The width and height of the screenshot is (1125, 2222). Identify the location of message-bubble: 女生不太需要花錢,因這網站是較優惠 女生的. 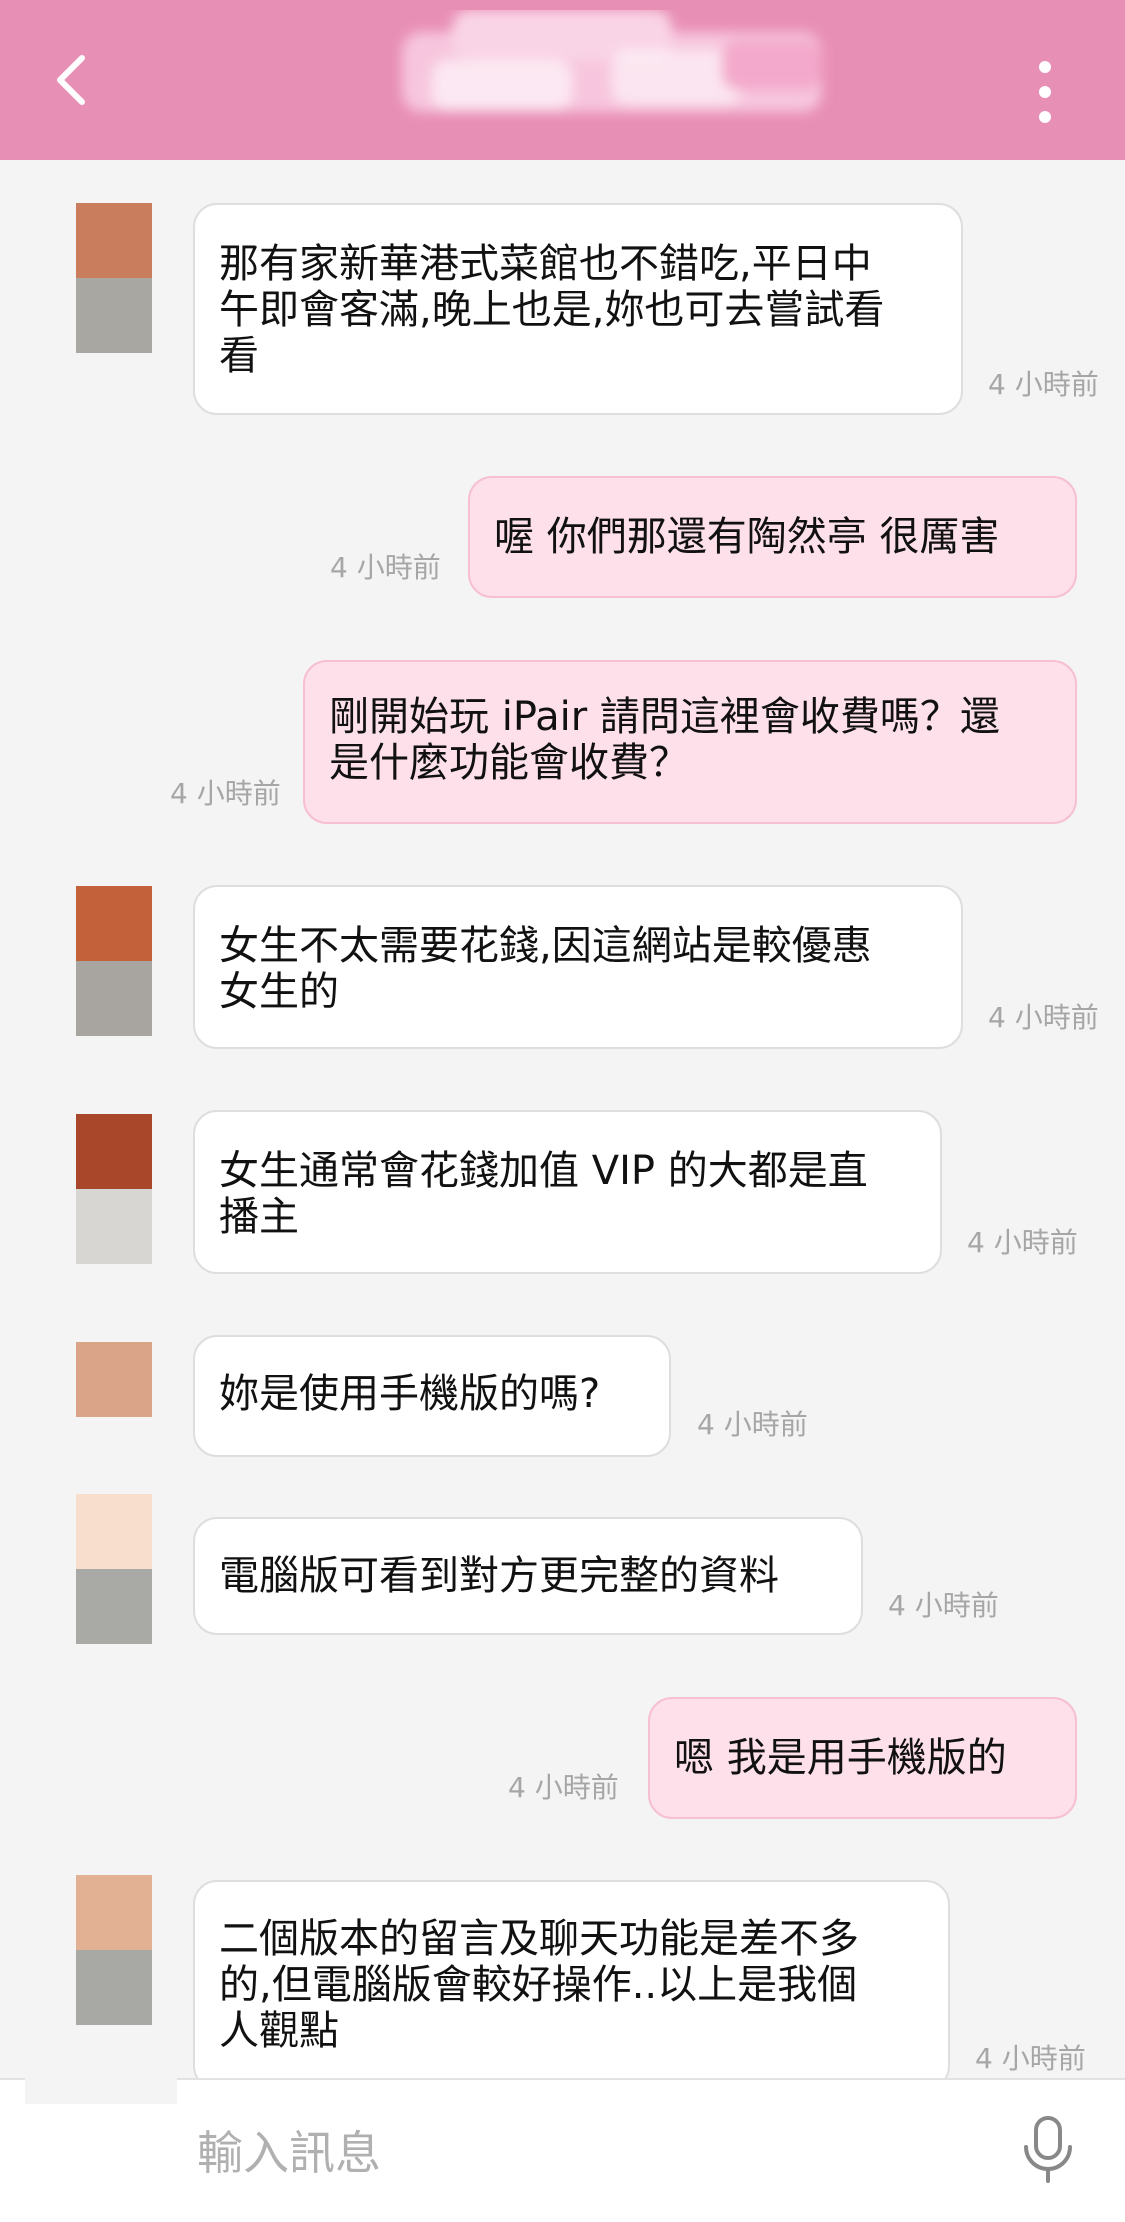
(578, 967).